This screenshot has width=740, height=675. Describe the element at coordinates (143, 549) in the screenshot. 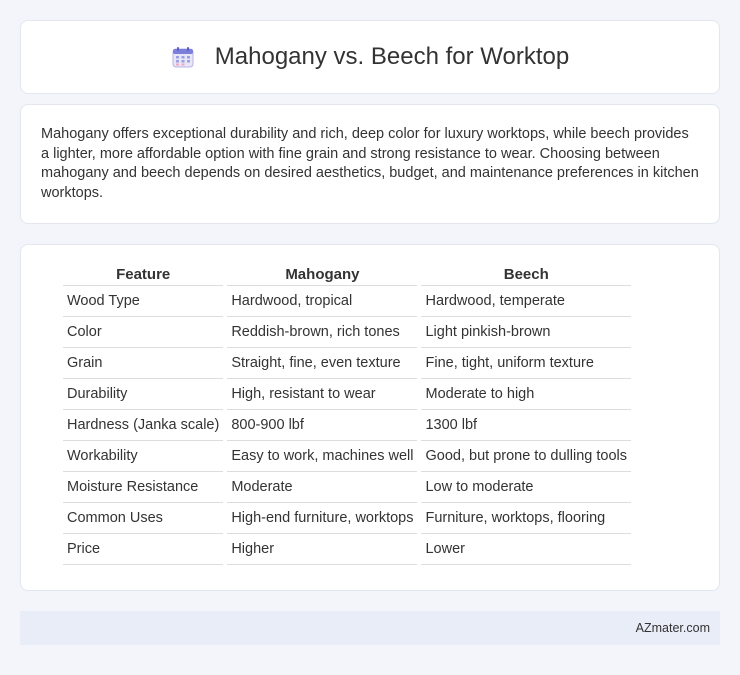

I see `feature-cell: Price` at that location.